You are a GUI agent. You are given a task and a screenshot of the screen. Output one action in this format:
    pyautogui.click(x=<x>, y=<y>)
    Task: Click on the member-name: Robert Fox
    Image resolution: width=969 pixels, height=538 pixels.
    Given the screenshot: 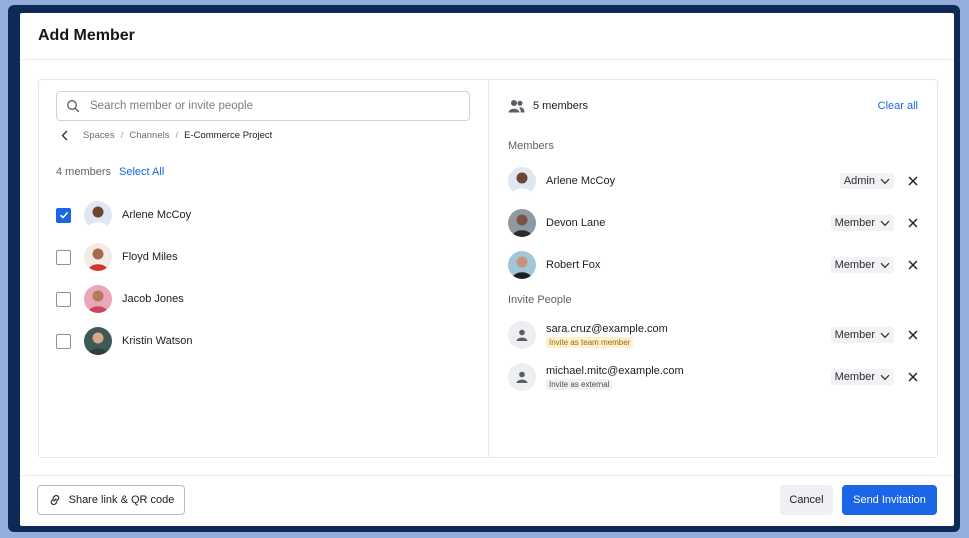 What is the action you would take?
    pyautogui.click(x=573, y=265)
    